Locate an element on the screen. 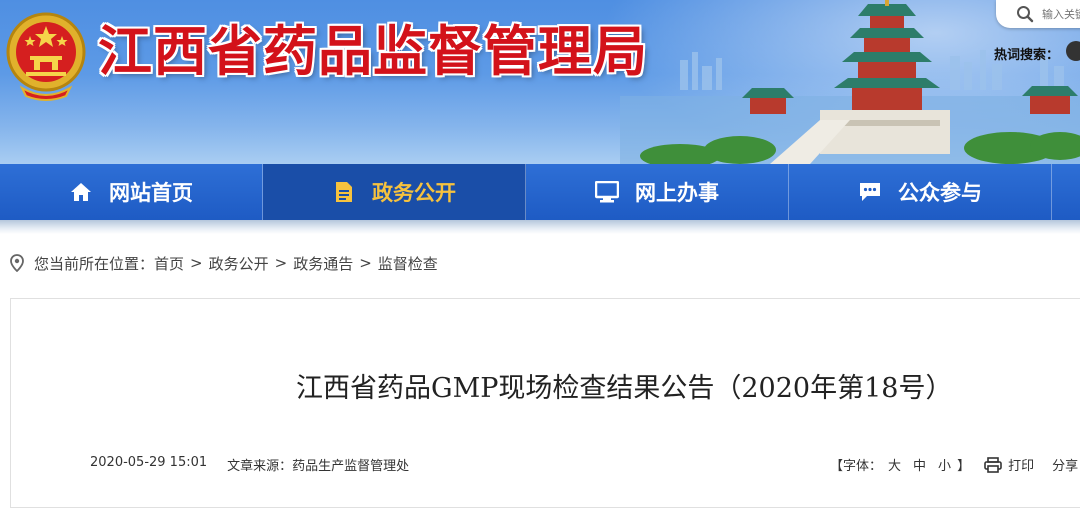  document-icon is located at coordinates (344, 192).